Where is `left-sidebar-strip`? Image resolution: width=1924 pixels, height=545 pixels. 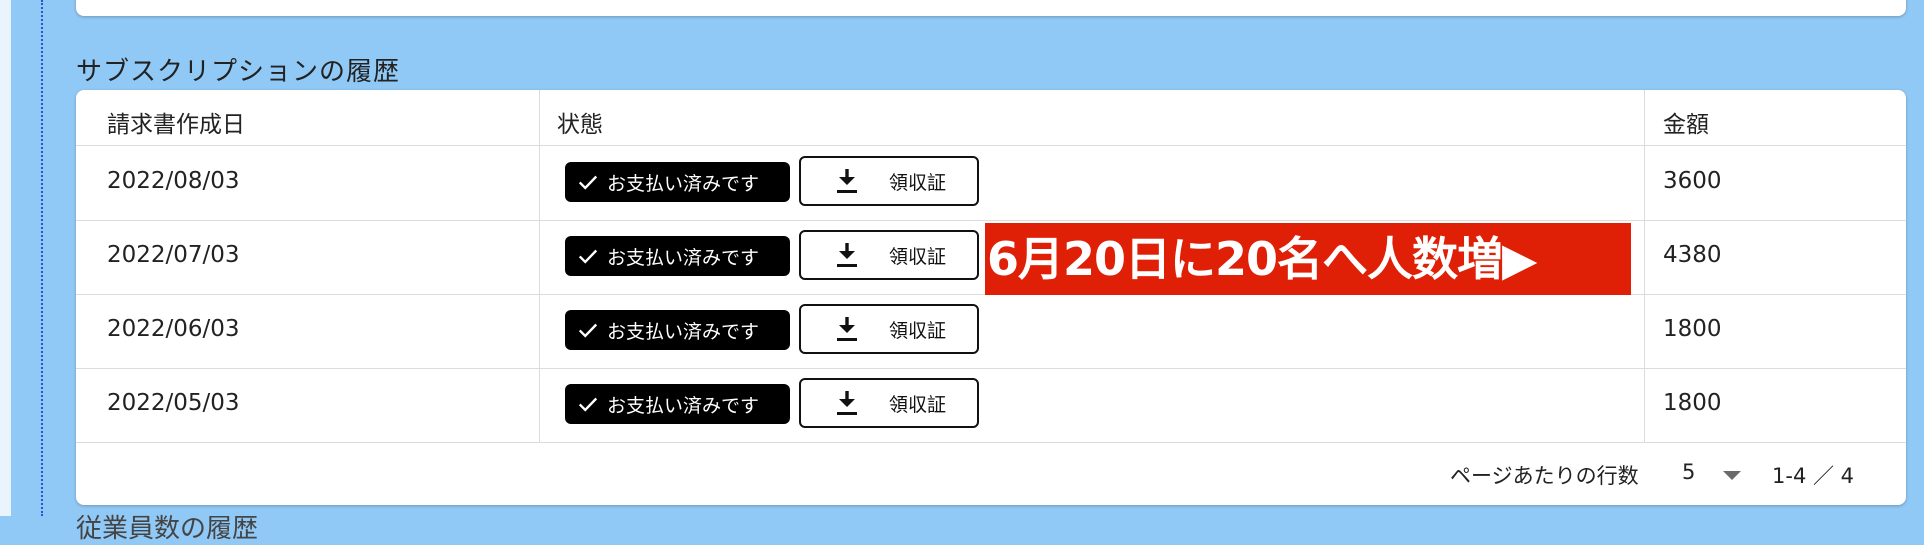
left-sidebar-strip is located at coordinates (5, 258).